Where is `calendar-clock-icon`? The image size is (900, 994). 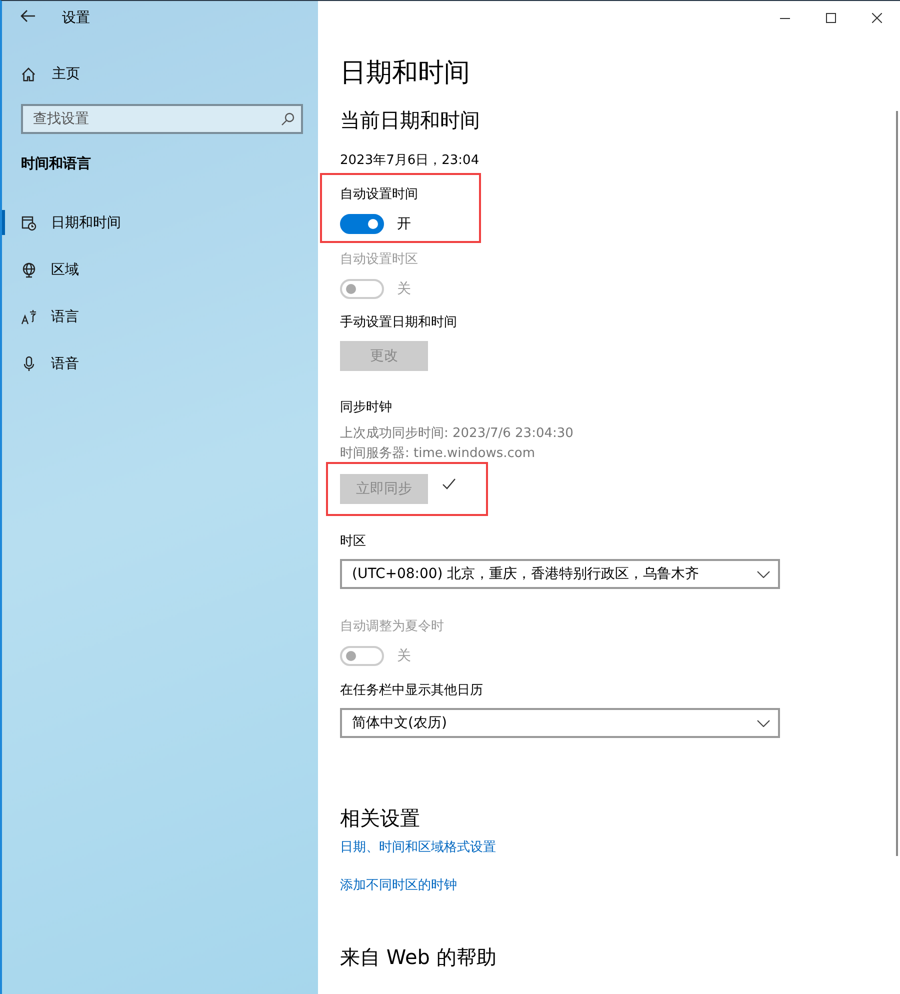 calendar-clock-icon is located at coordinates (29, 222).